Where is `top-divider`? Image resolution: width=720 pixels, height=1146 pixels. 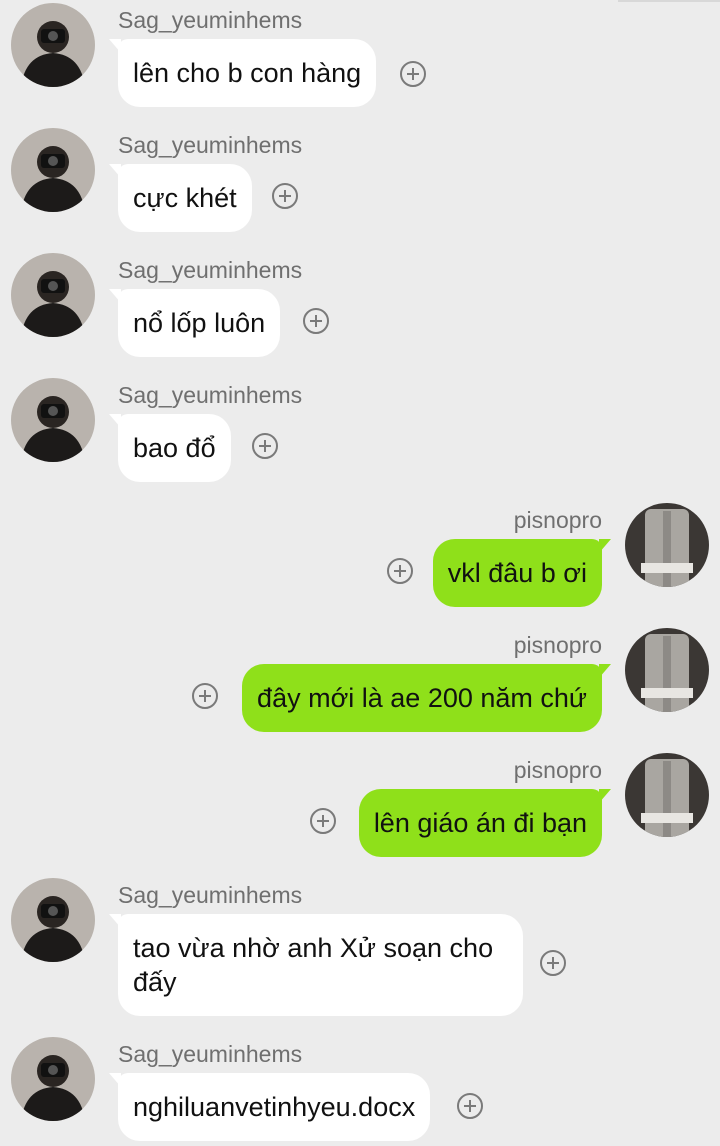
top-divider is located at coordinates (669, 1).